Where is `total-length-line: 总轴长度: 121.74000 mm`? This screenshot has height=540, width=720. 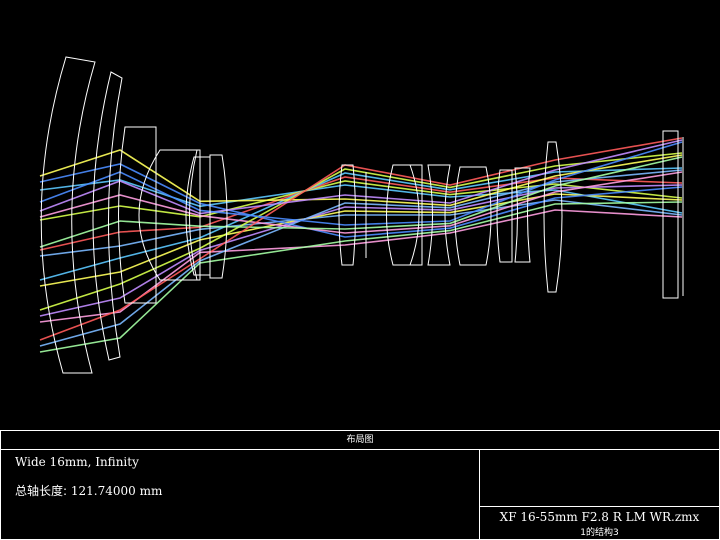 total-length-line: 总轴长度: 121.74000 mm is located at coordinates (88, 490).